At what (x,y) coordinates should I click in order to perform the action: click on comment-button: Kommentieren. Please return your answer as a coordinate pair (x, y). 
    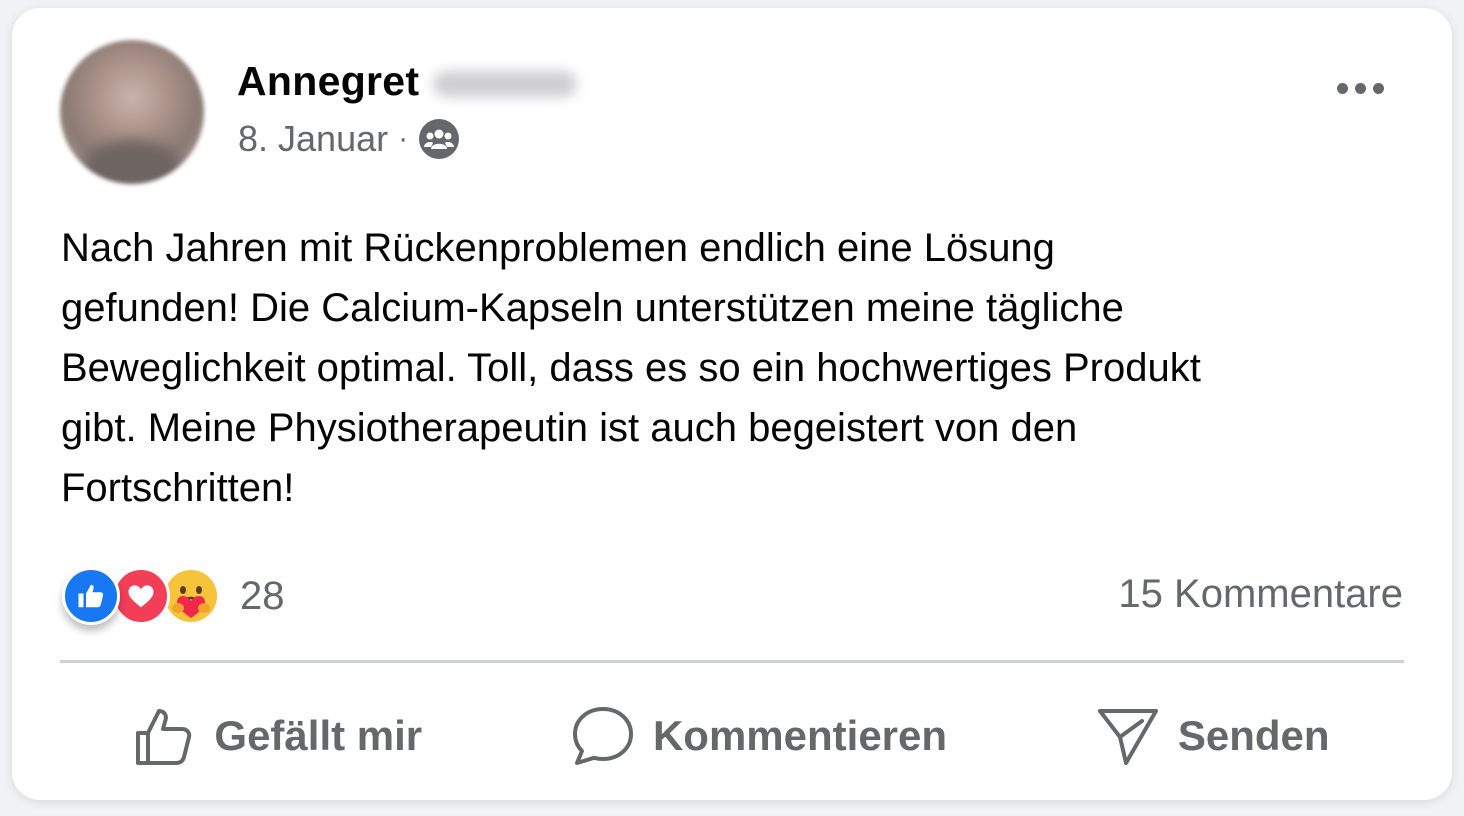
    Looking at the image, I should click on (759, 736).